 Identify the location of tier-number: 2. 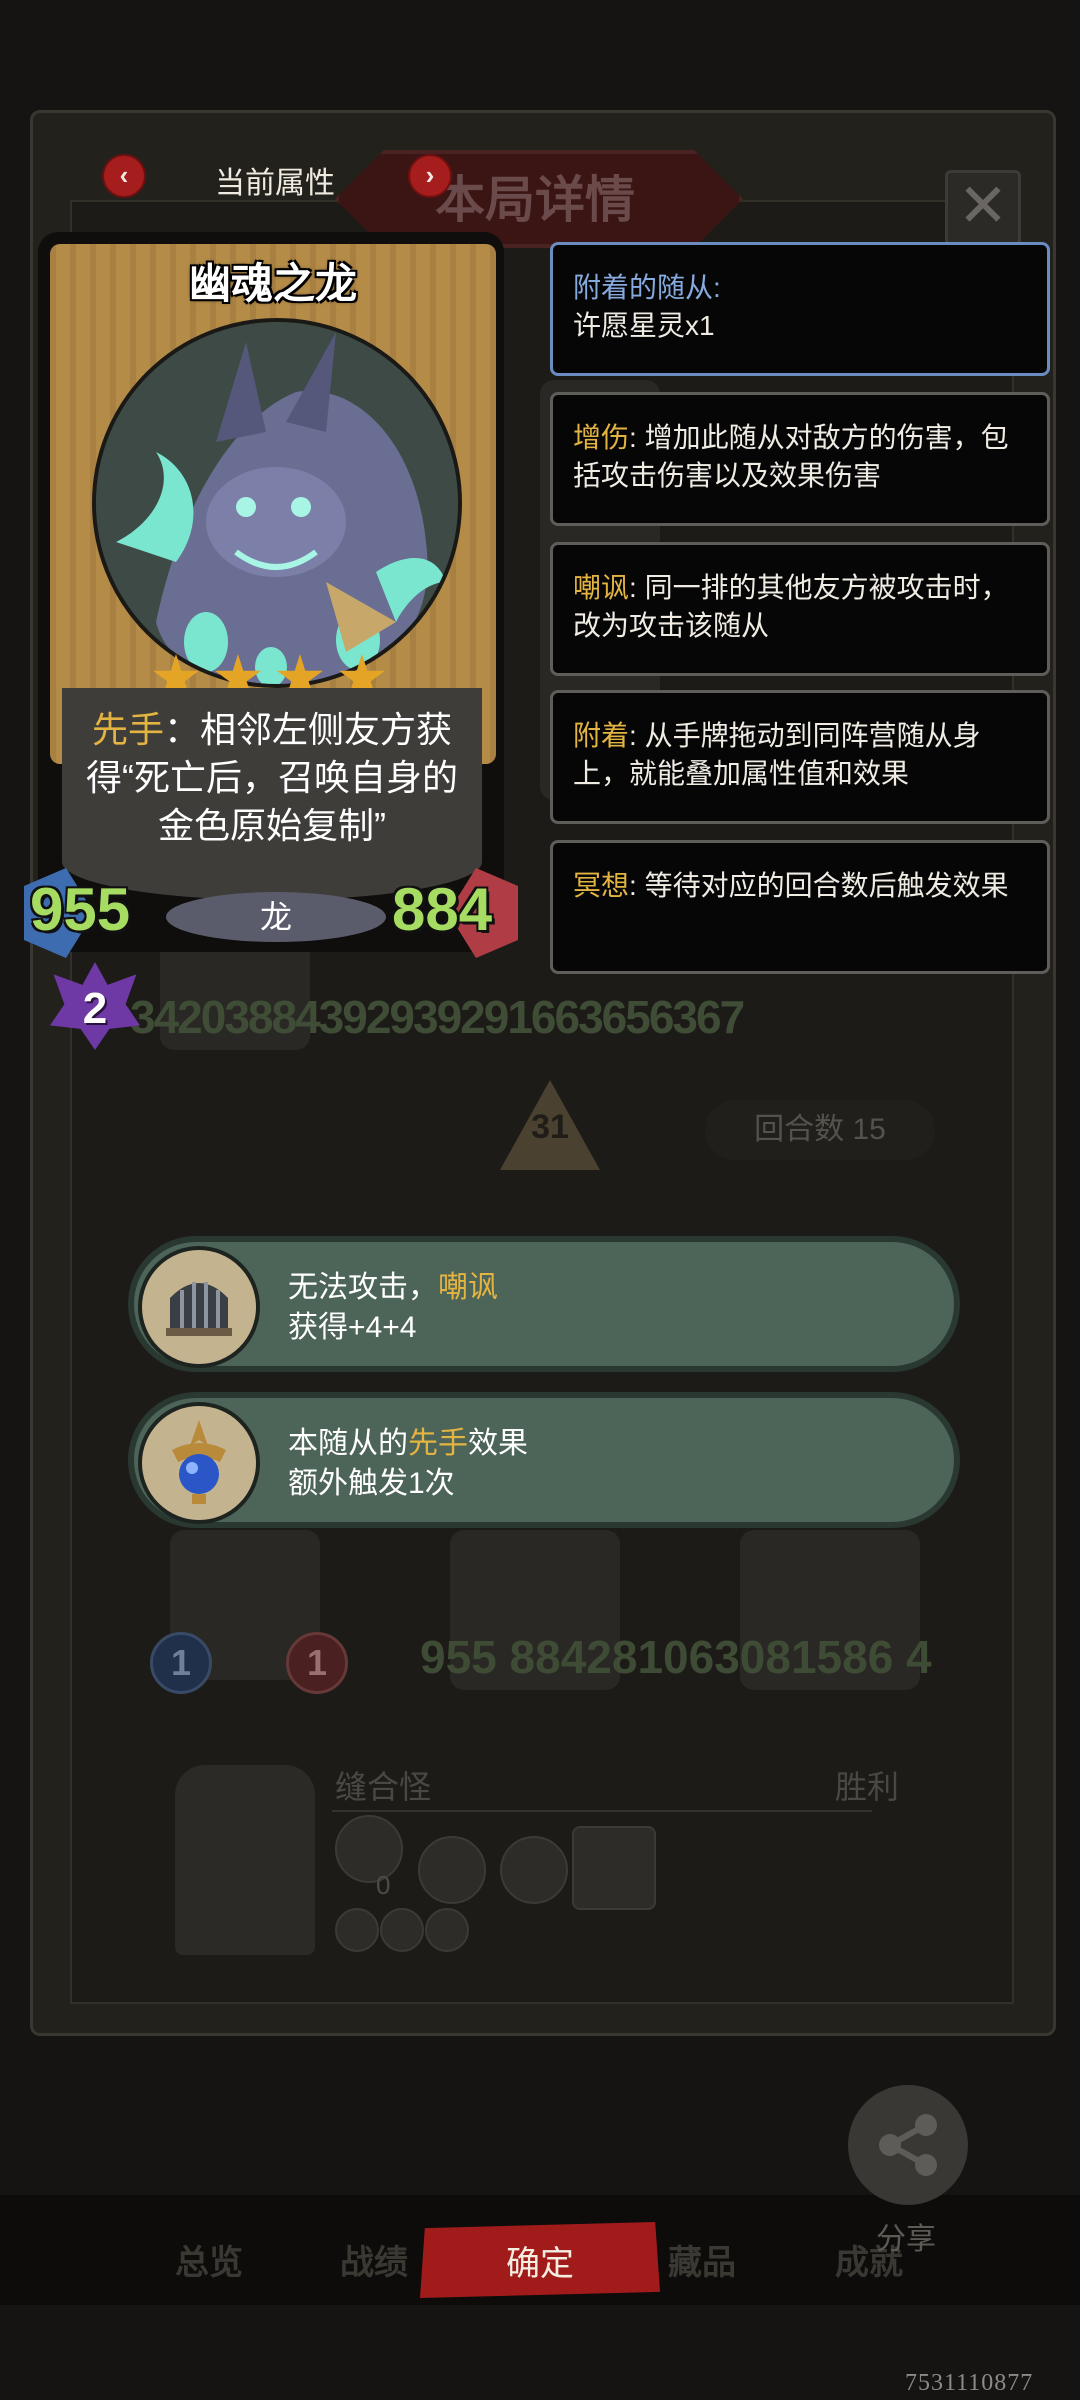
(95, 1008).